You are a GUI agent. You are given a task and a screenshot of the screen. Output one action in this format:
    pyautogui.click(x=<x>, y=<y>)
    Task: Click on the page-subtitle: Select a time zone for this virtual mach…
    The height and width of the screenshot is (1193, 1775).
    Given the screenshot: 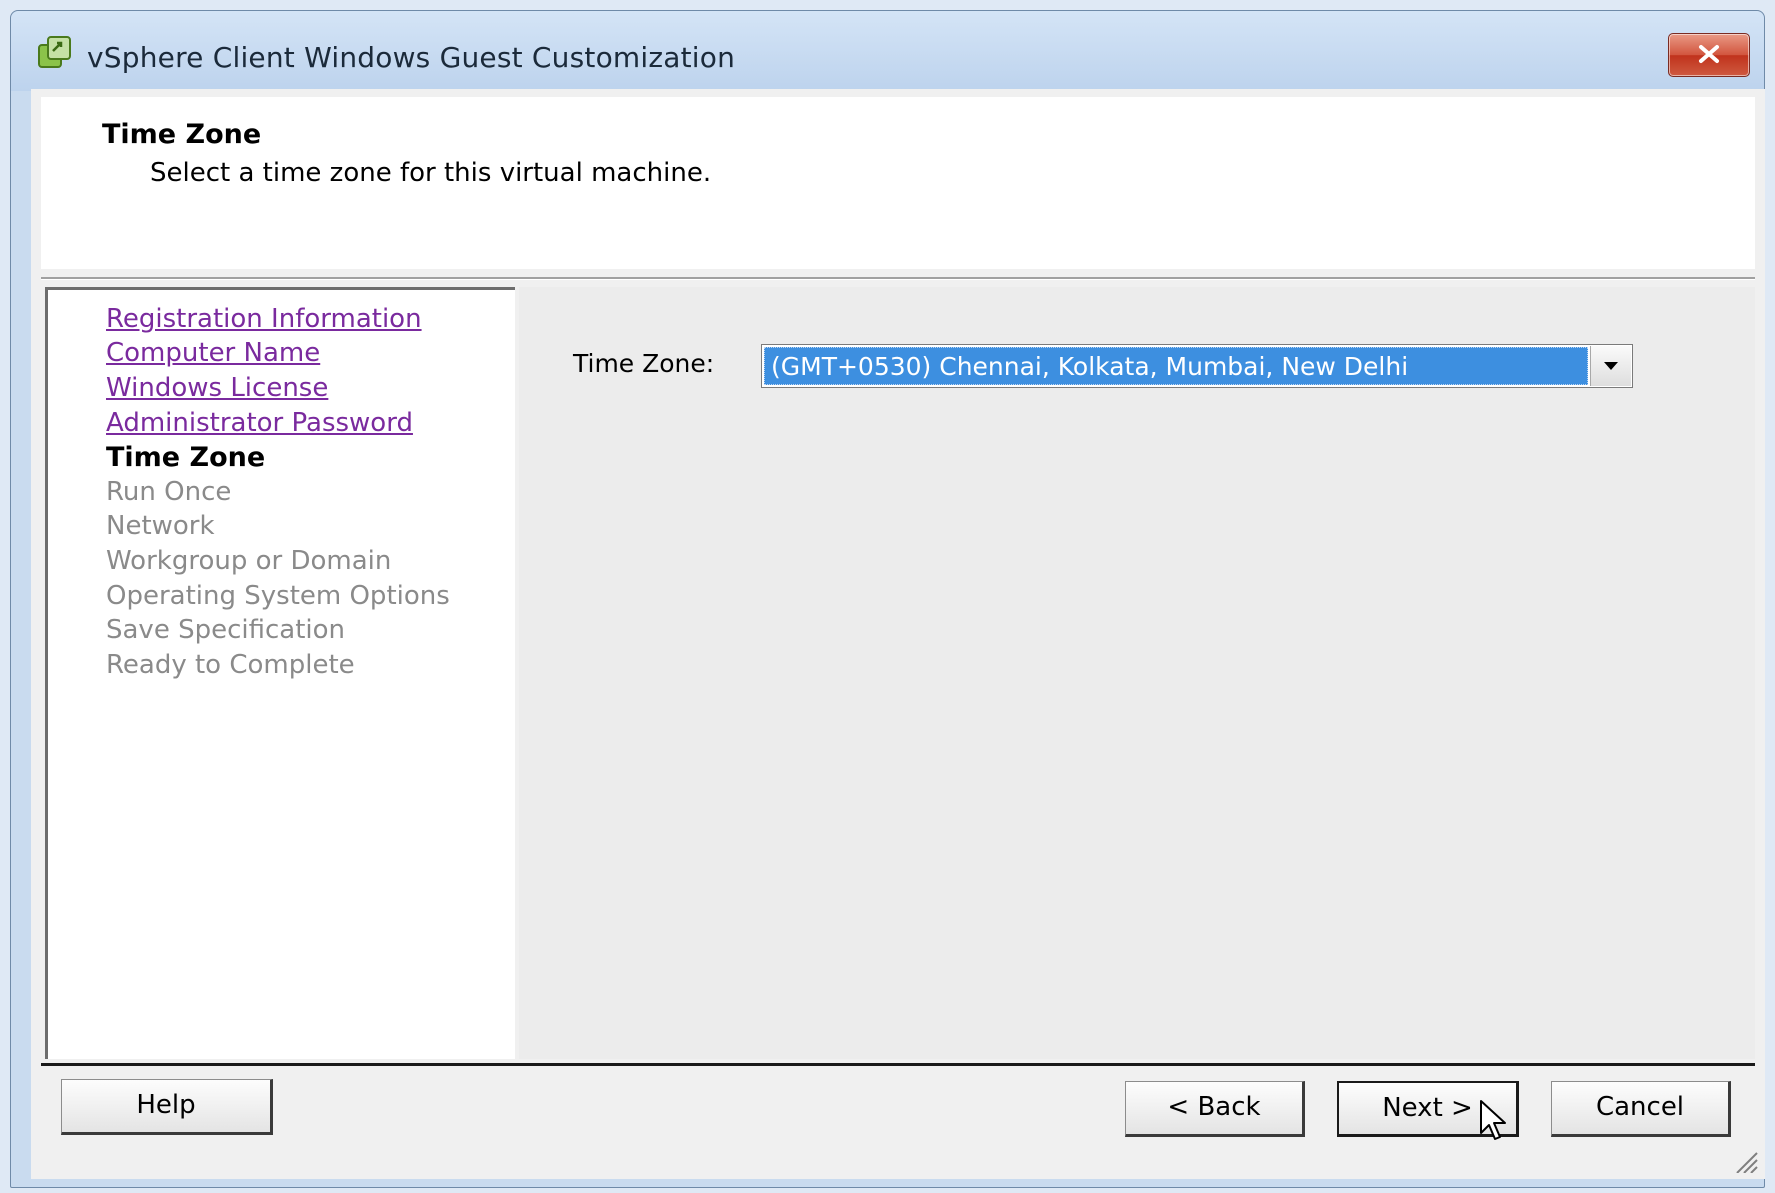 What is the action you would take?
    pyautogui.click(x=431, y=173)
    